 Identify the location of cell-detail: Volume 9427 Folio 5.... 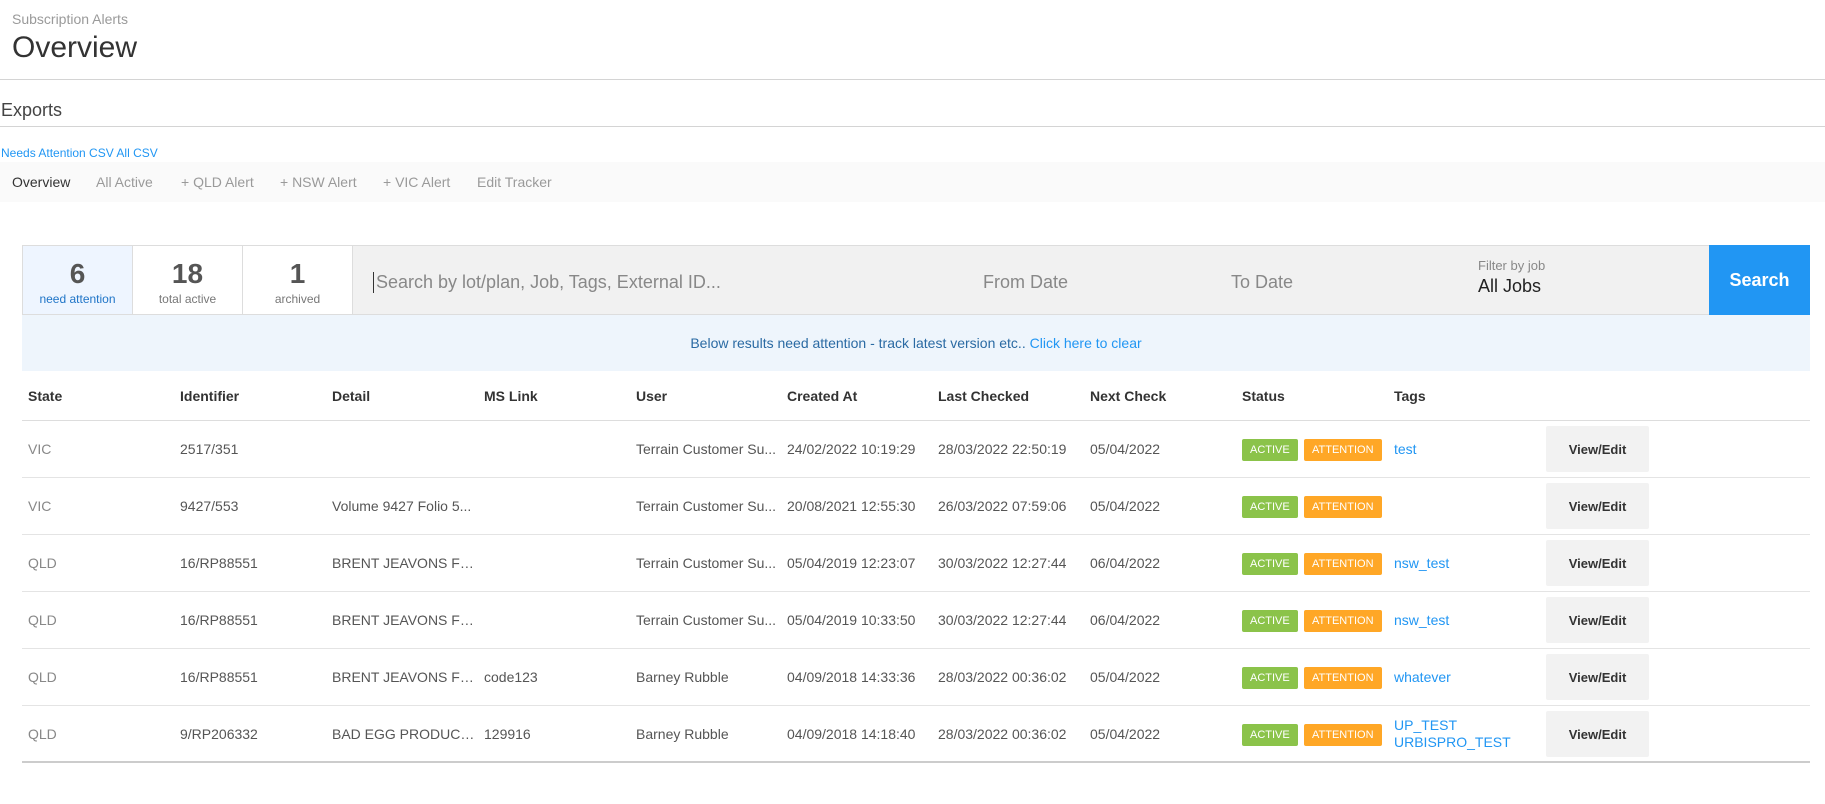
(402, 506).